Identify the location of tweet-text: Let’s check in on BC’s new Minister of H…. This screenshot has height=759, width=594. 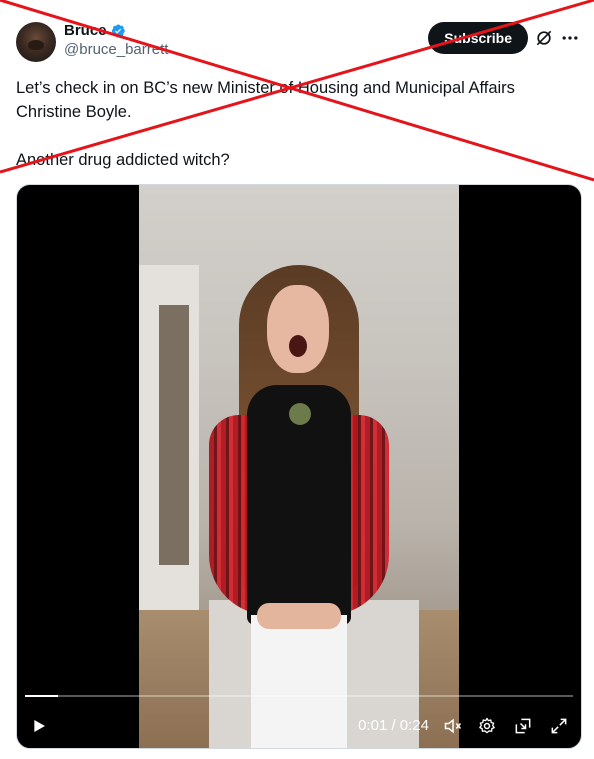
(296, 124).